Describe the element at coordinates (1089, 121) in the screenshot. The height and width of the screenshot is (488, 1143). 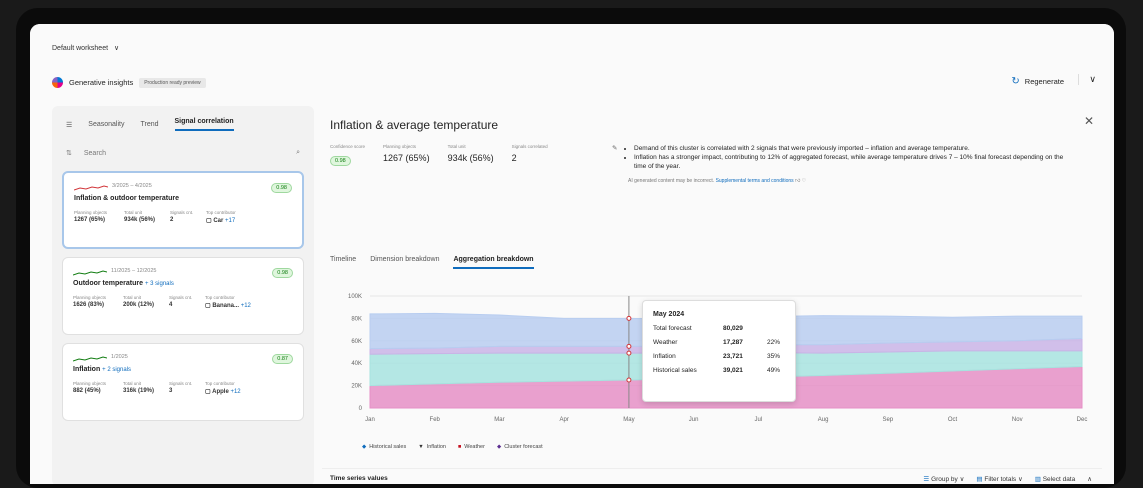
I see `close-icon: ✕` at that location.